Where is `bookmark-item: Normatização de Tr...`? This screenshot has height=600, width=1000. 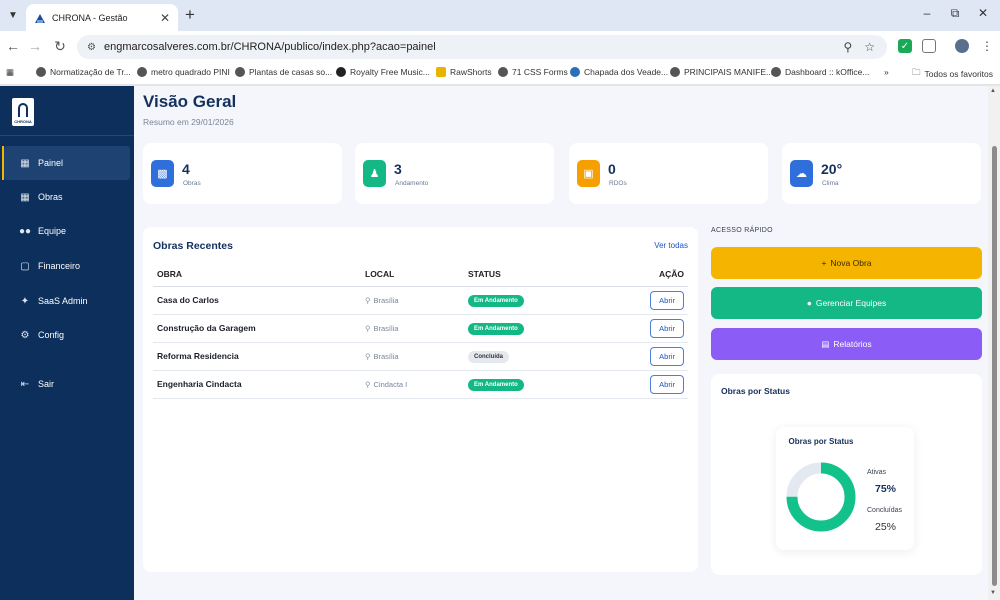 bookmark-item: Normatização de Tr... is located at coordinates (83, 72).